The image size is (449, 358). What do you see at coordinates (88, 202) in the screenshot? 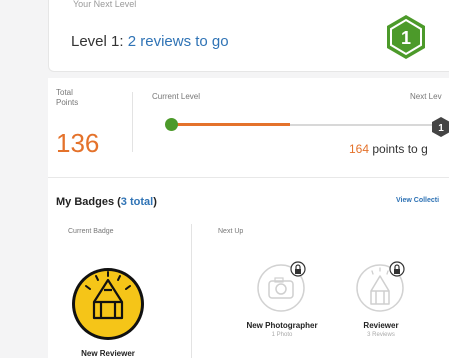
I see `badges-title-text: My Badges (` at bounding box center [88, 202].